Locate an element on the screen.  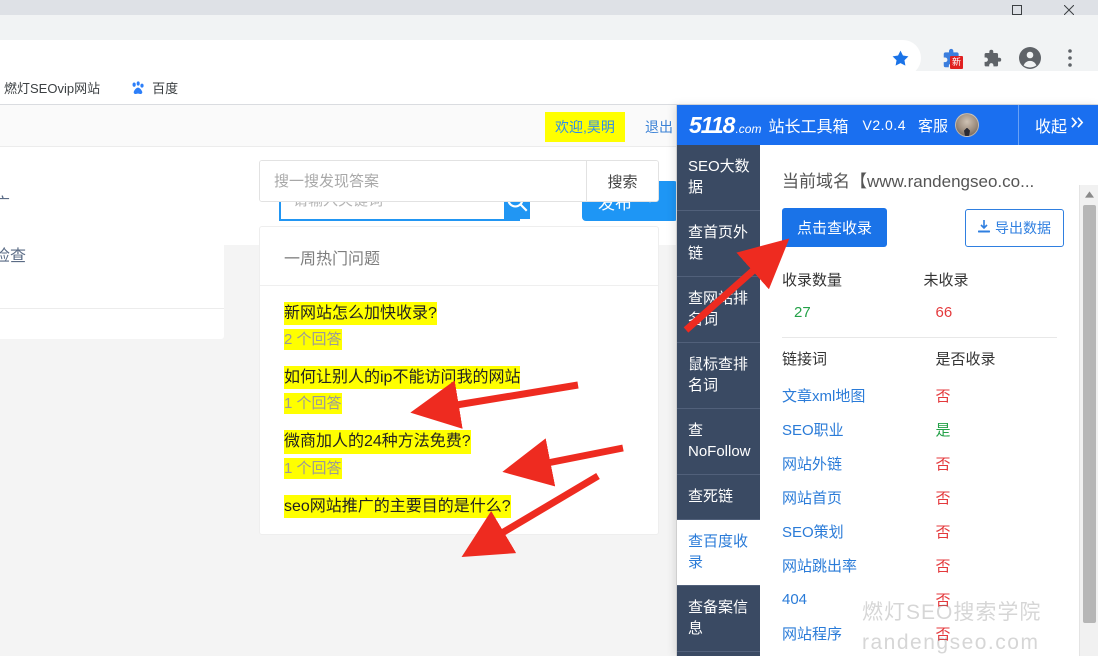
column-header-indexed: 是否收录 is located at coordinates (965, 359).